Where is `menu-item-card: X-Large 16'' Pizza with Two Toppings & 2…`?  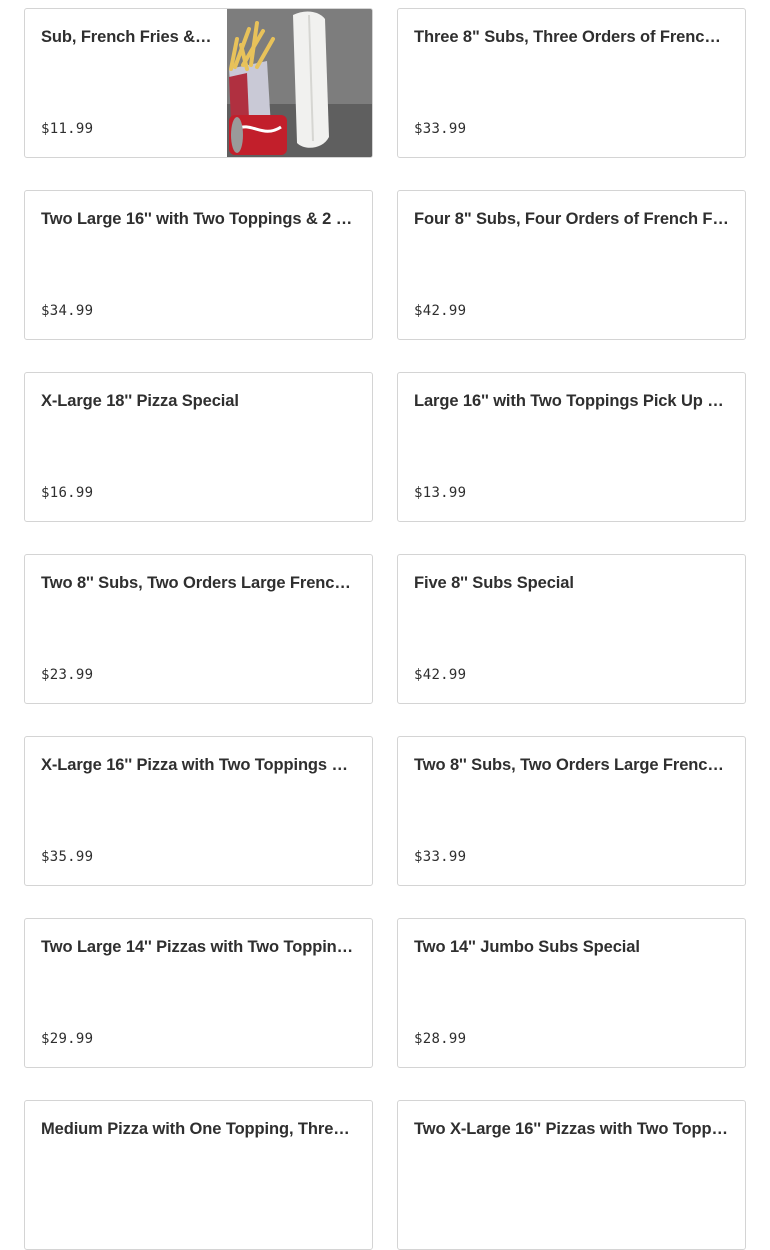
menu-item-card: X-Large 16'' Pizza with Two Toppings & 2… is located at coordinates (198, 811).